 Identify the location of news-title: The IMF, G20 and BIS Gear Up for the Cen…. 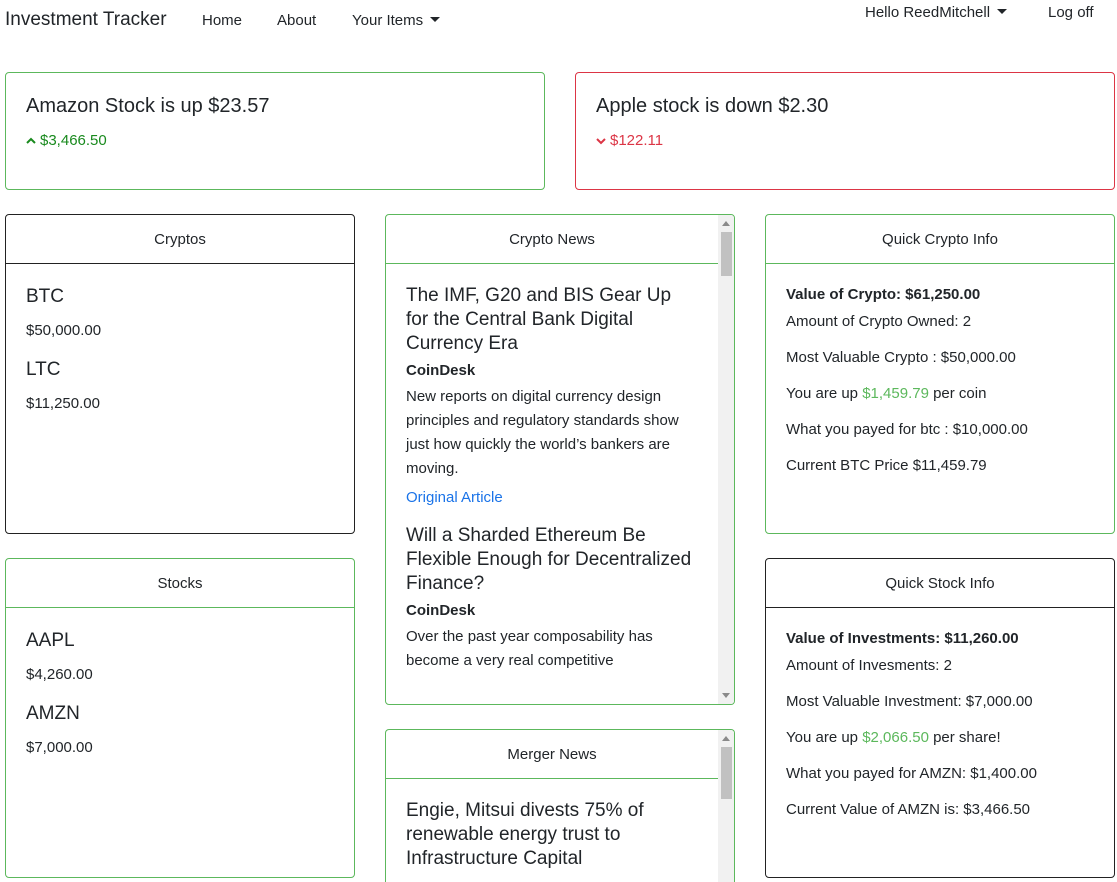
(539, 319).